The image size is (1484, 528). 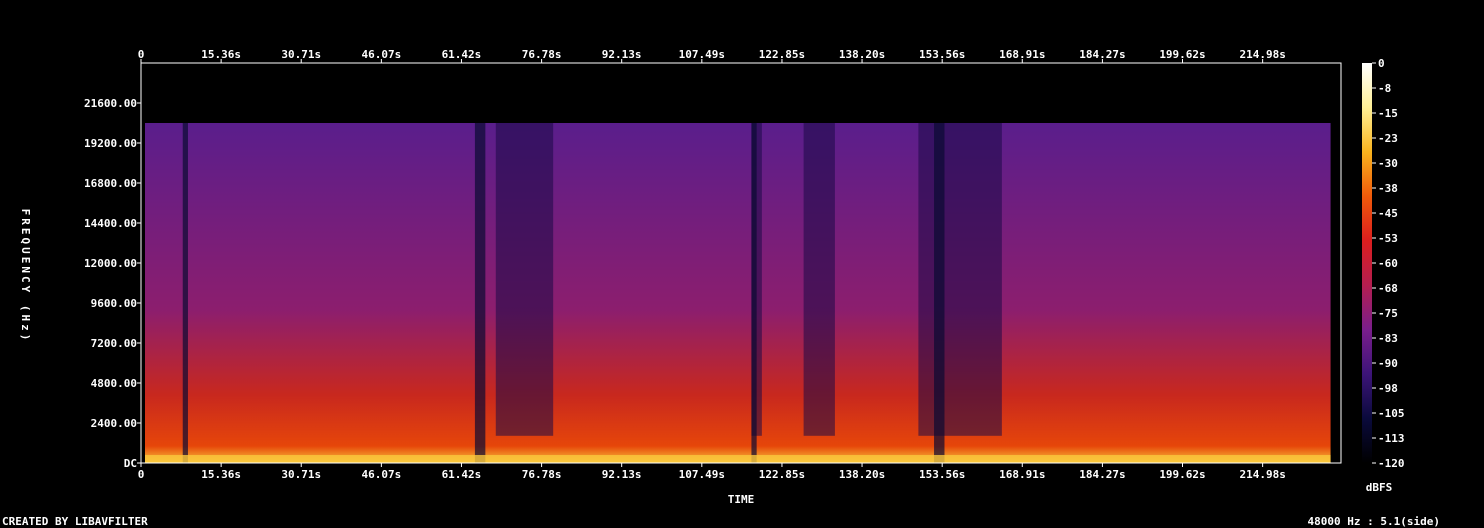 What do you see at coordinates (1388, 213) in the screenshot?
I see `colorbar-tick-label-6: -45` at bounding box center [1388, 213].